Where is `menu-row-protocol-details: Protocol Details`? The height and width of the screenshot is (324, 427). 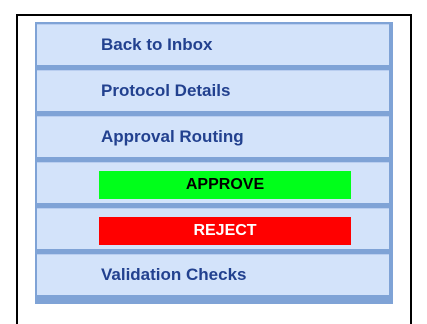 menu-row-protocol-details: Protocol Details is located at coordinates (213, 90).